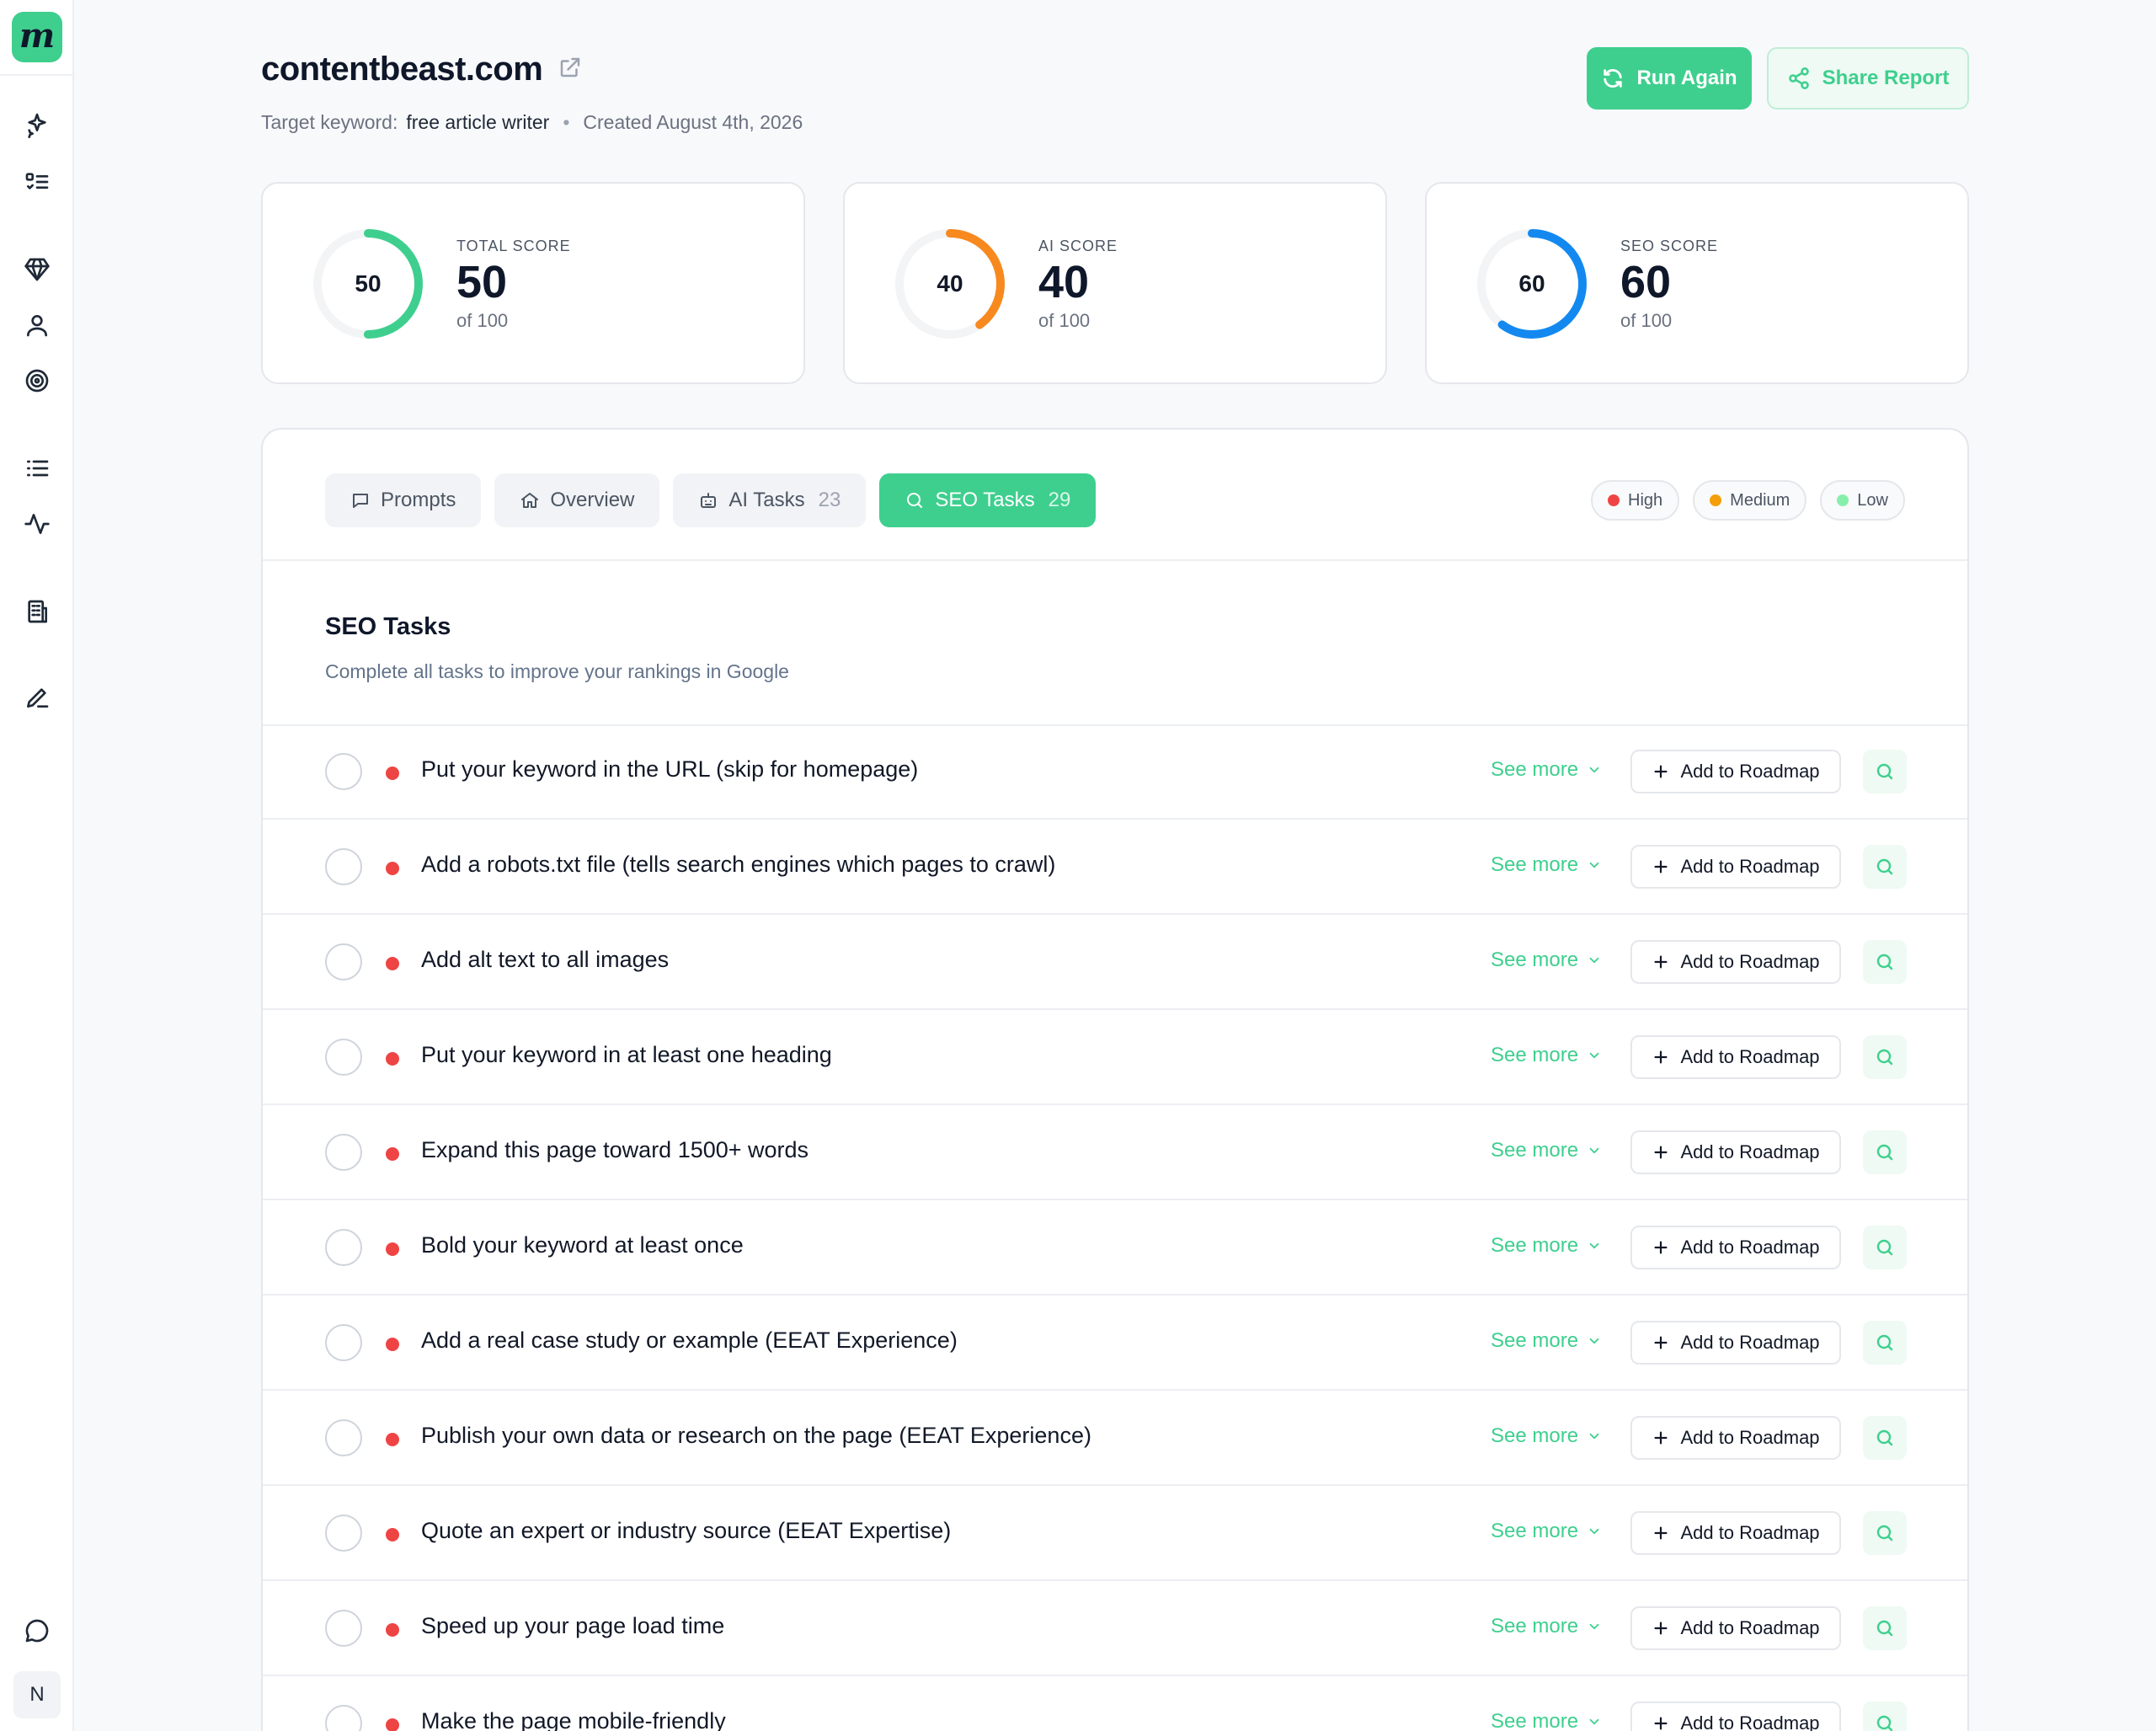 The width and height of the screenshot is (2156, 1731). I want to click on priority-legend: High Medium Low, so click(1748, 500).